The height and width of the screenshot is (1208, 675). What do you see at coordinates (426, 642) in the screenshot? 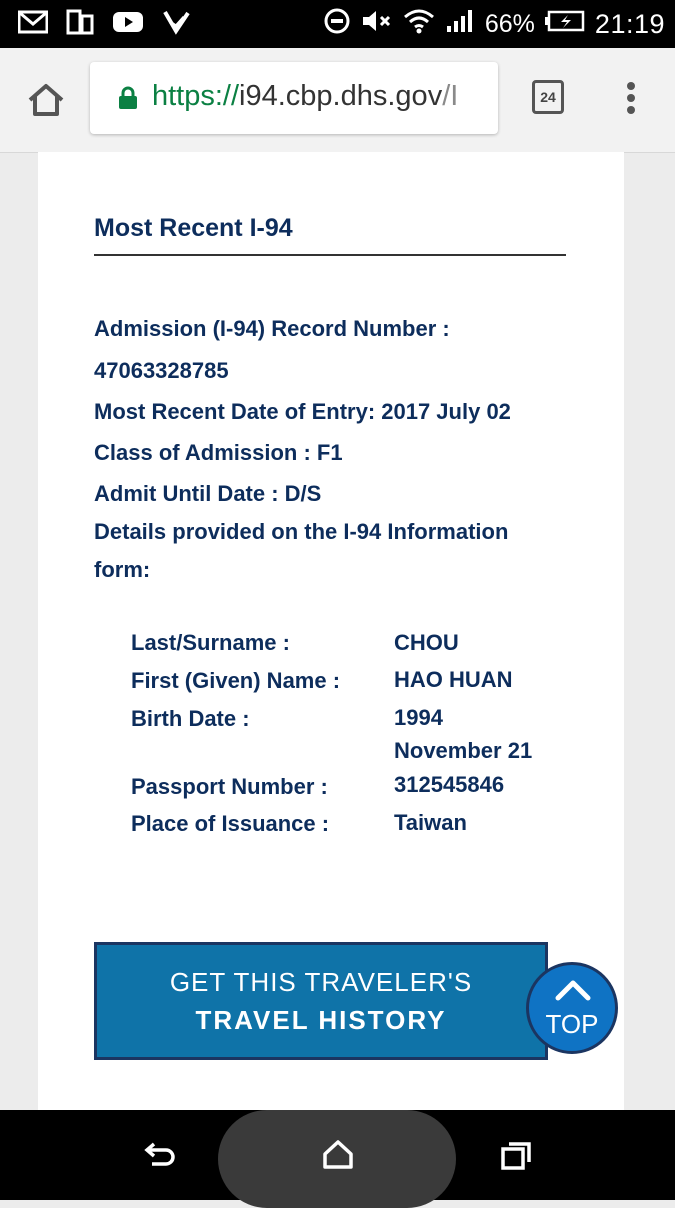
I see `surname-value: CHOU` at bounding box center [426, 642].